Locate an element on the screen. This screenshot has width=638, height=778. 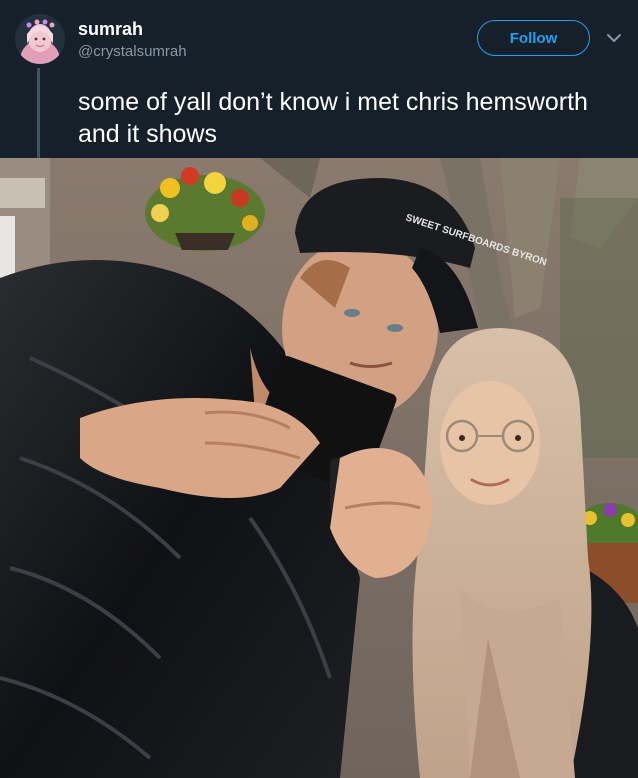
avatar is located at coordinates (40, 39).